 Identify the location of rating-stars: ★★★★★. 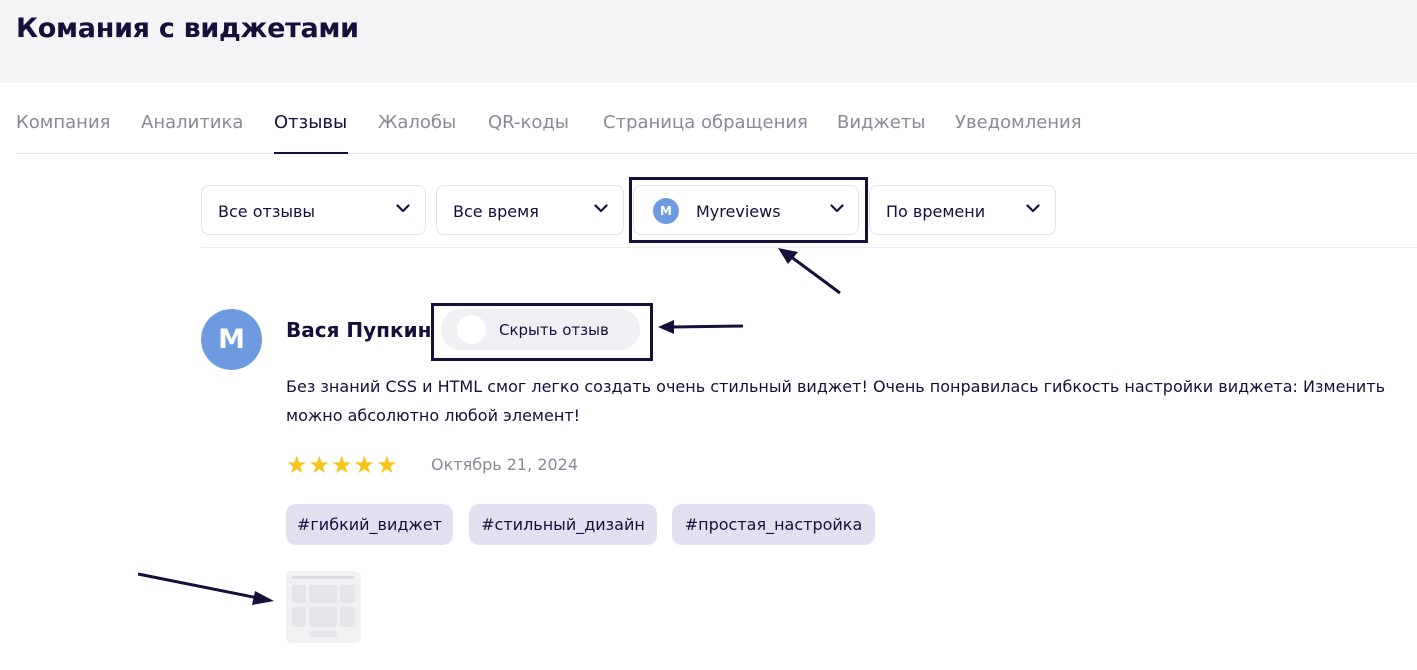
(342, 465).